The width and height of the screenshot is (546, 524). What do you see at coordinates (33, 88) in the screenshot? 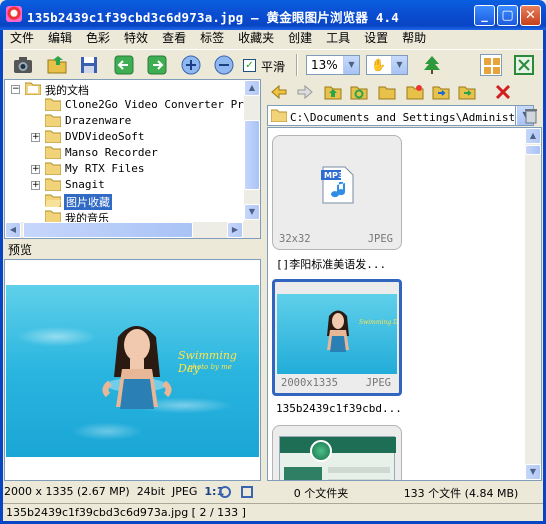
I see `documents-folder-icon` at bounding box center [33, 88].